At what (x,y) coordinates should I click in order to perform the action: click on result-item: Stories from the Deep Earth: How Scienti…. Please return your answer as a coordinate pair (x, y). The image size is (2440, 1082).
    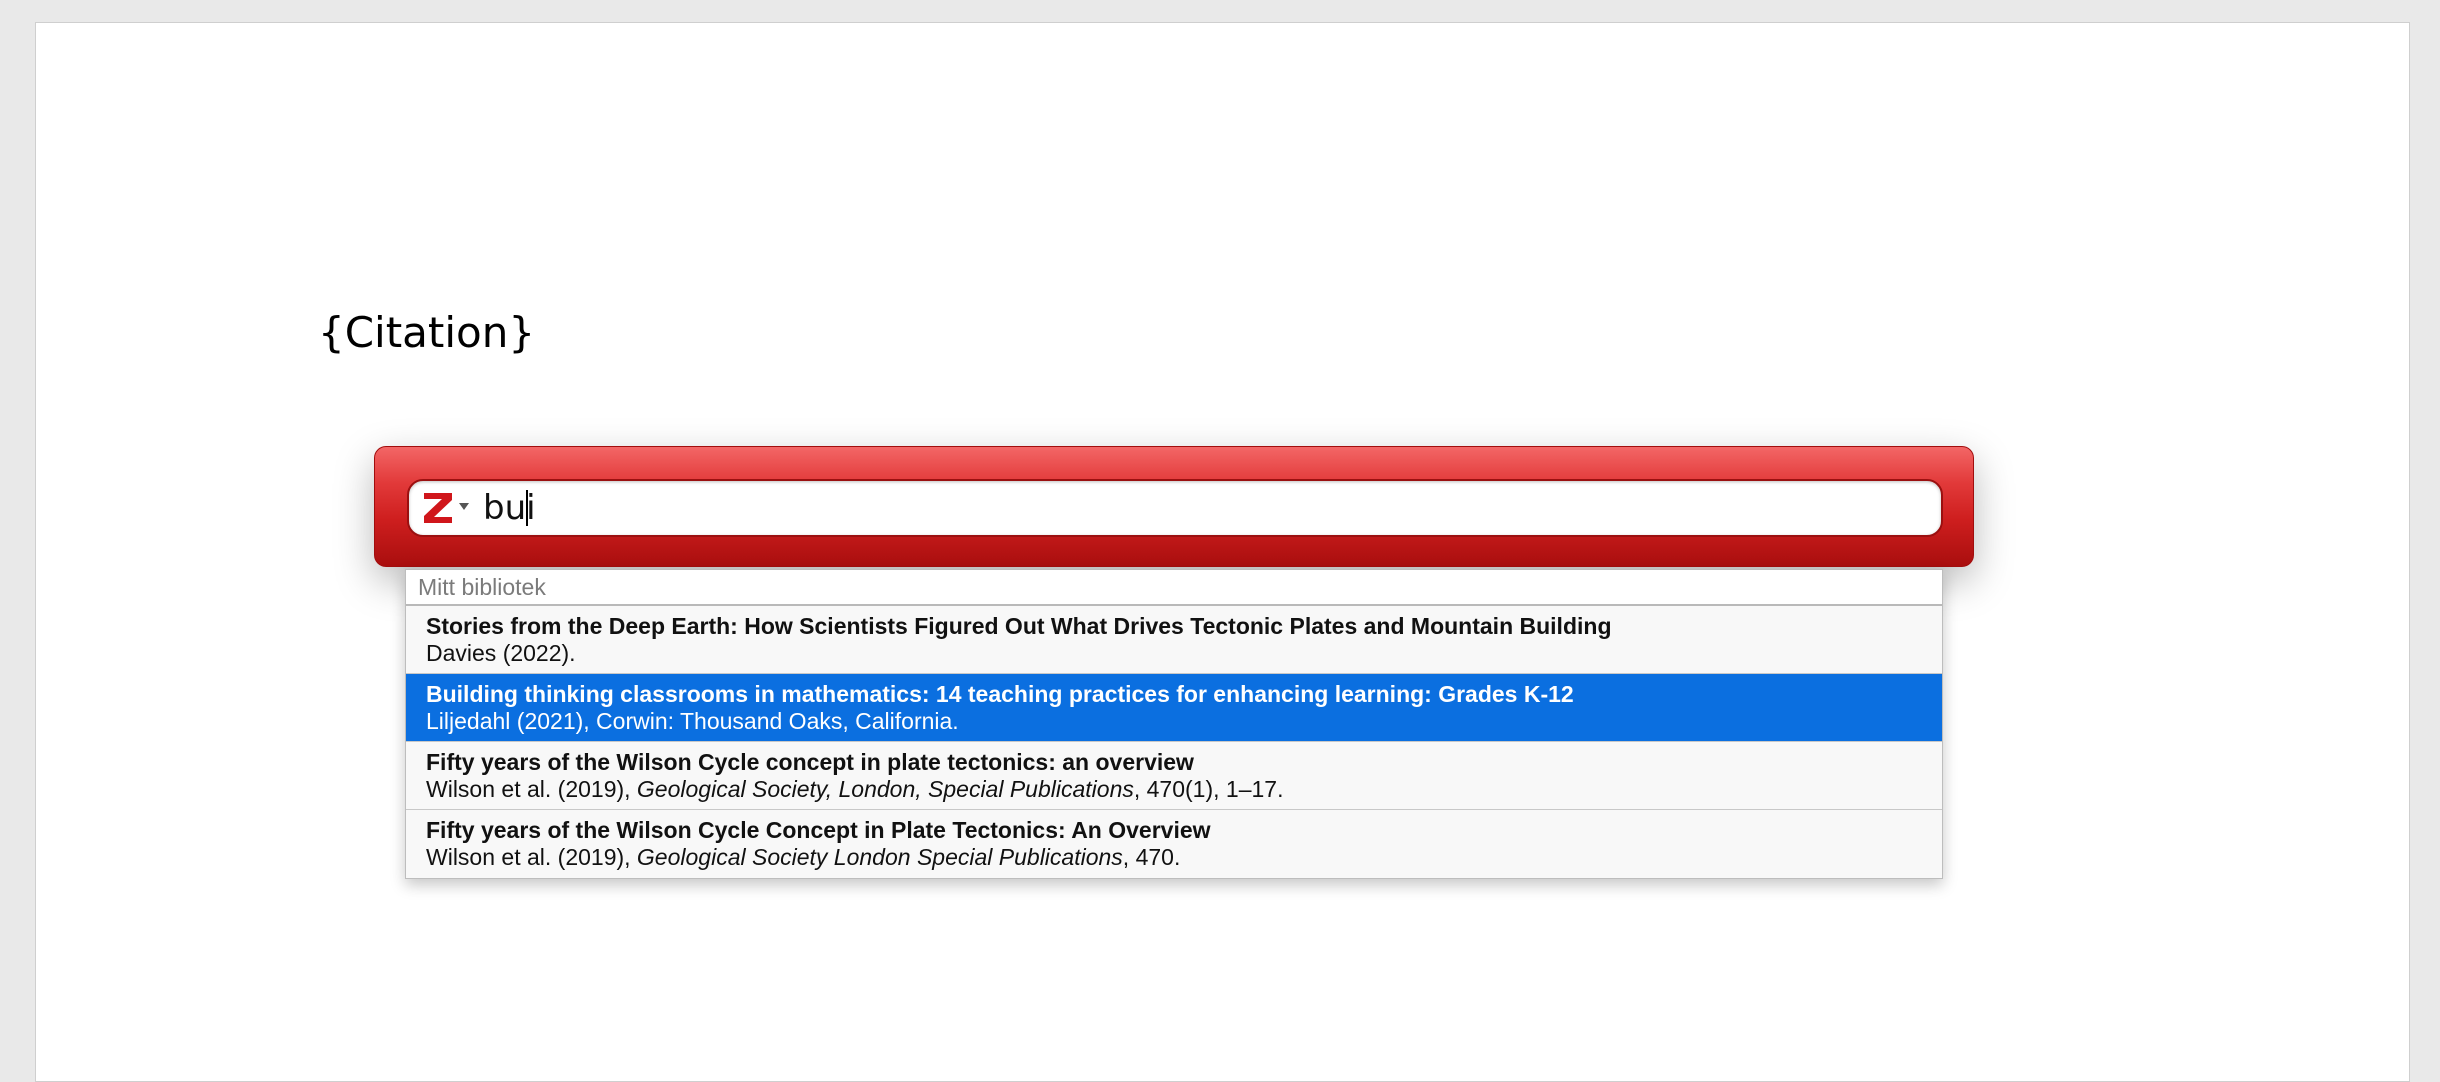
    Looking at the image, I should click on (1174, 640).